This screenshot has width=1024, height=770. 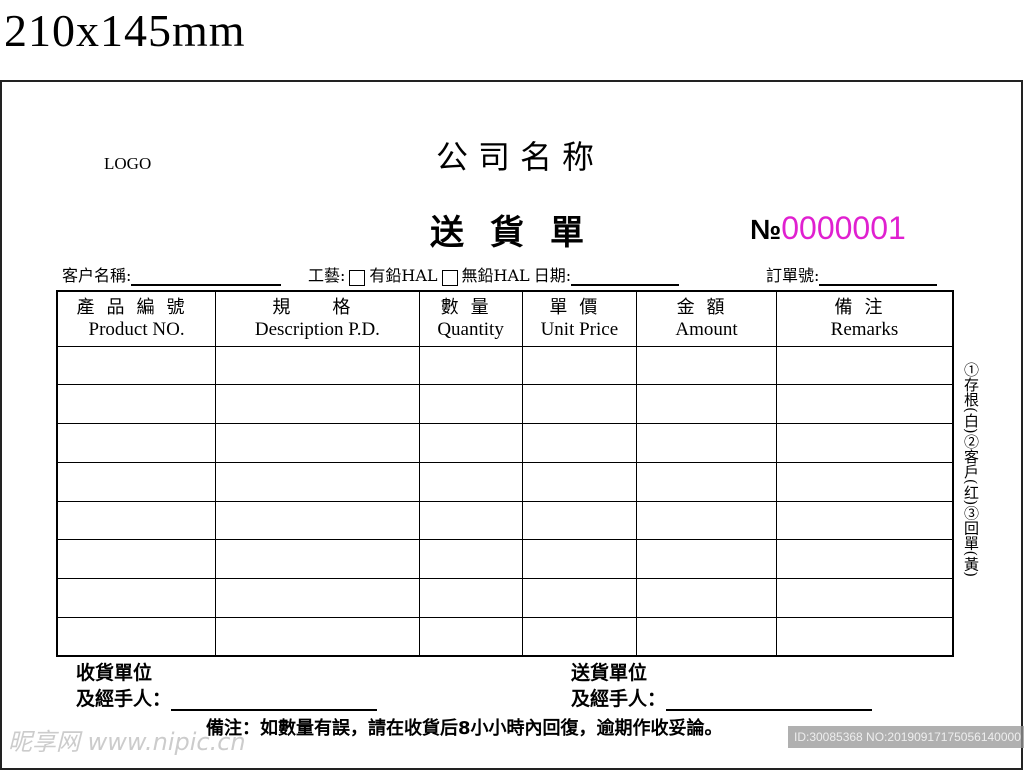 What do you see at coordinates (625, 279) in the screenshot?
I see `date-line` at bounding box center [625, 279].